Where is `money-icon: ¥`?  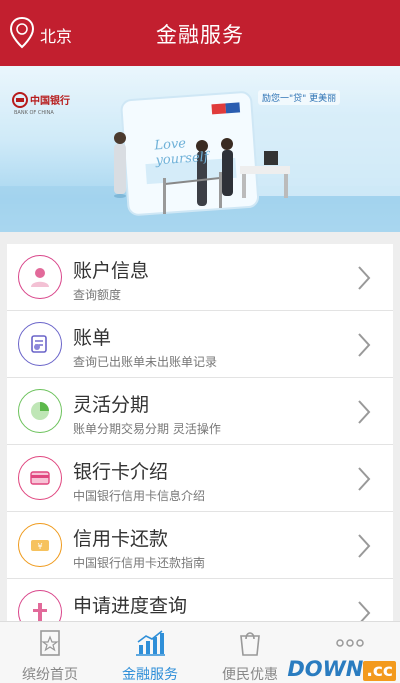
money-icon: ¥ is located at coordinates (40, 545).